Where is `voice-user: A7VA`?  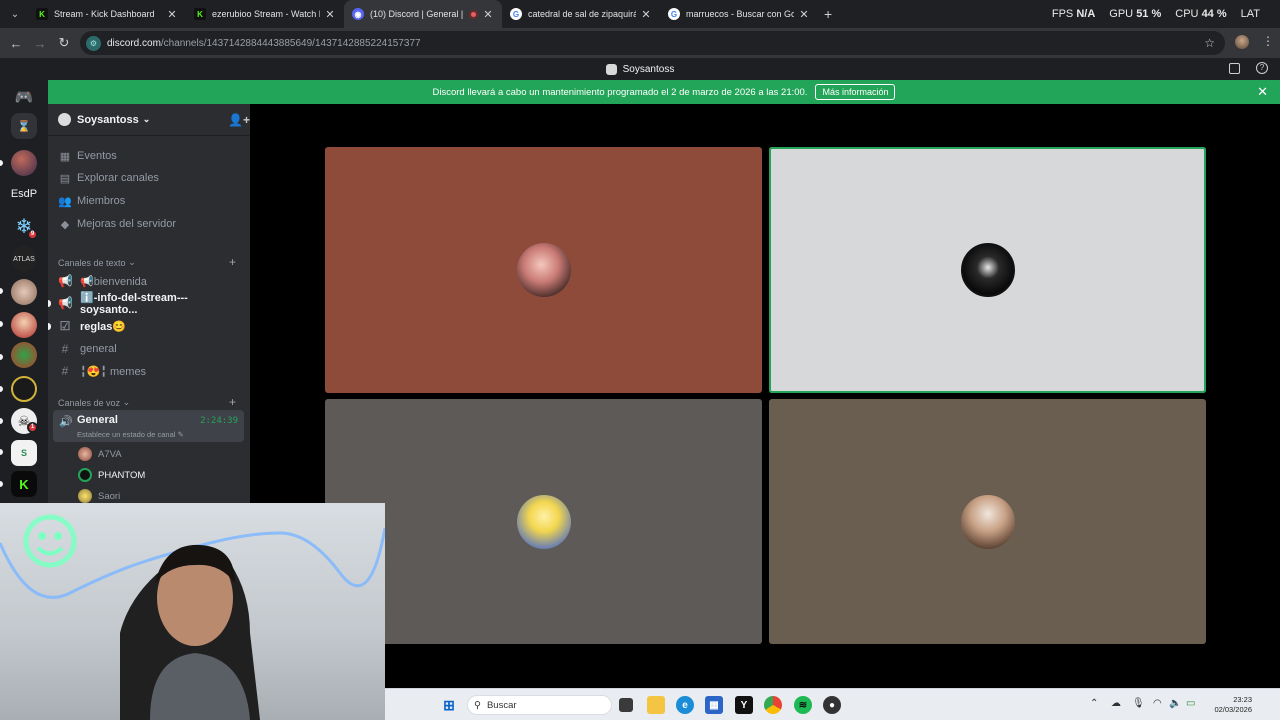
voice-user: A7VA is located at coordinates (100, 454).